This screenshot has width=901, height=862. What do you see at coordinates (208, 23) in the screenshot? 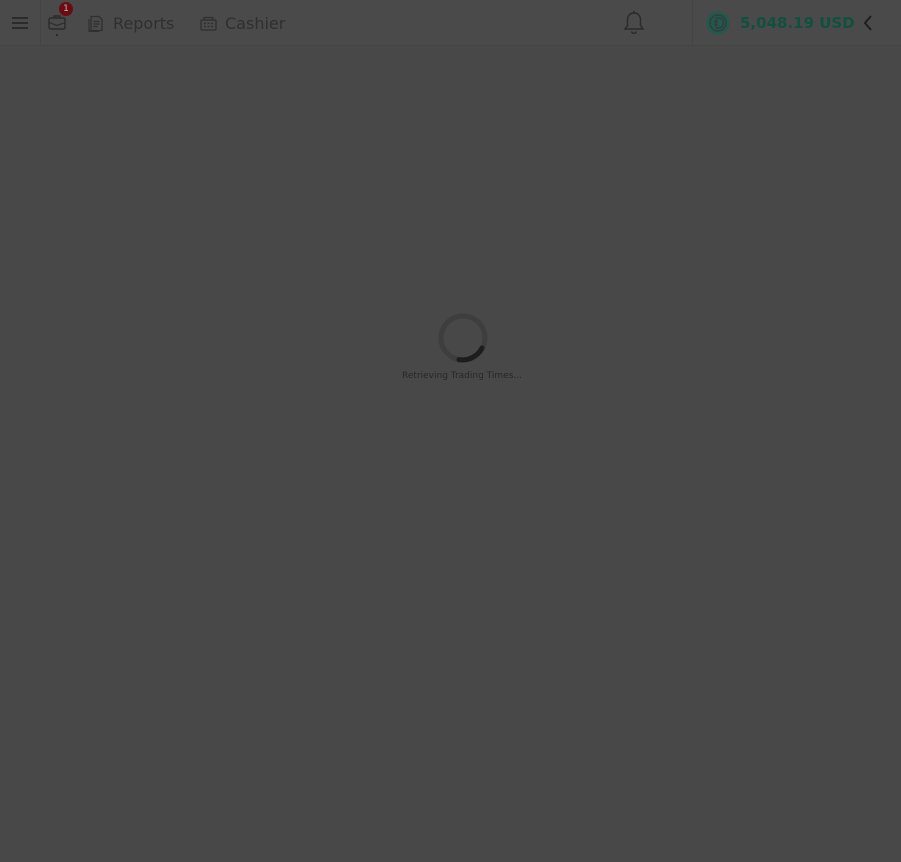
I see `cashier-icon` at bounding box center [208, 23].